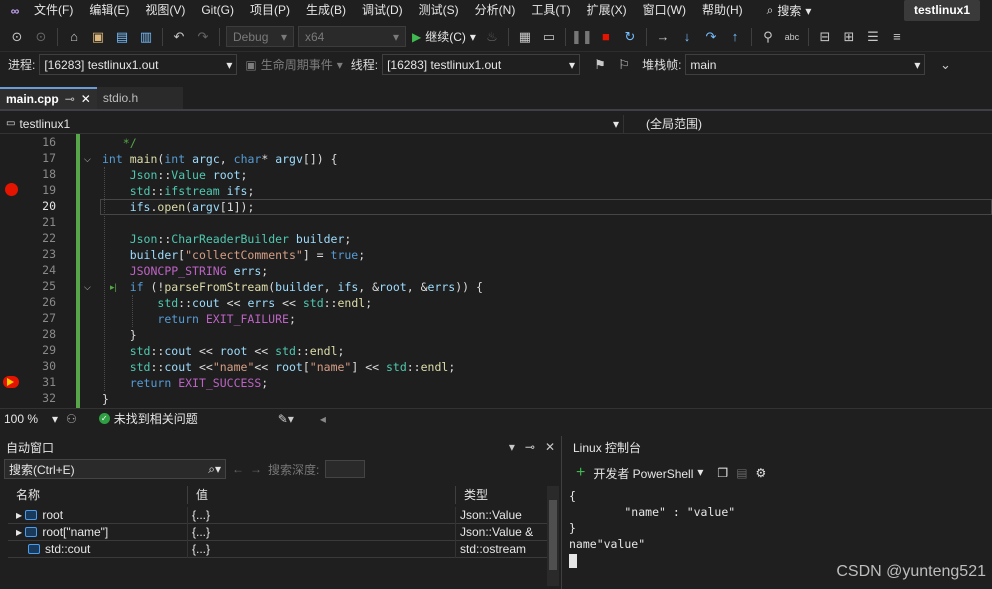 This screenshot has height=589, width=992. I want to click on table-row: std::cout {...} std::ostream, so click(278, 549).